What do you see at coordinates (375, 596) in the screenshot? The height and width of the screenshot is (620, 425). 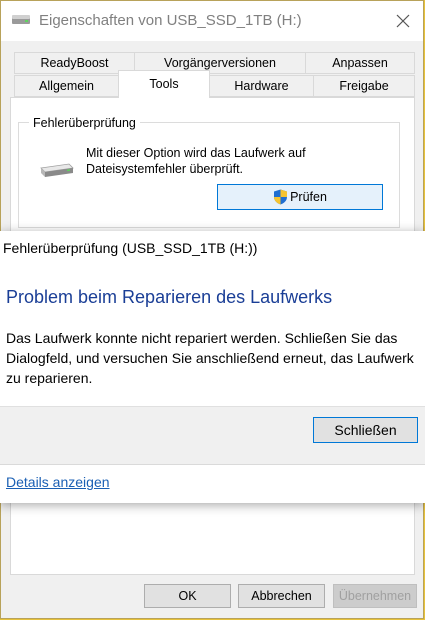 I see `apply-button: Übernehmen` at bounding box center [375, 596].